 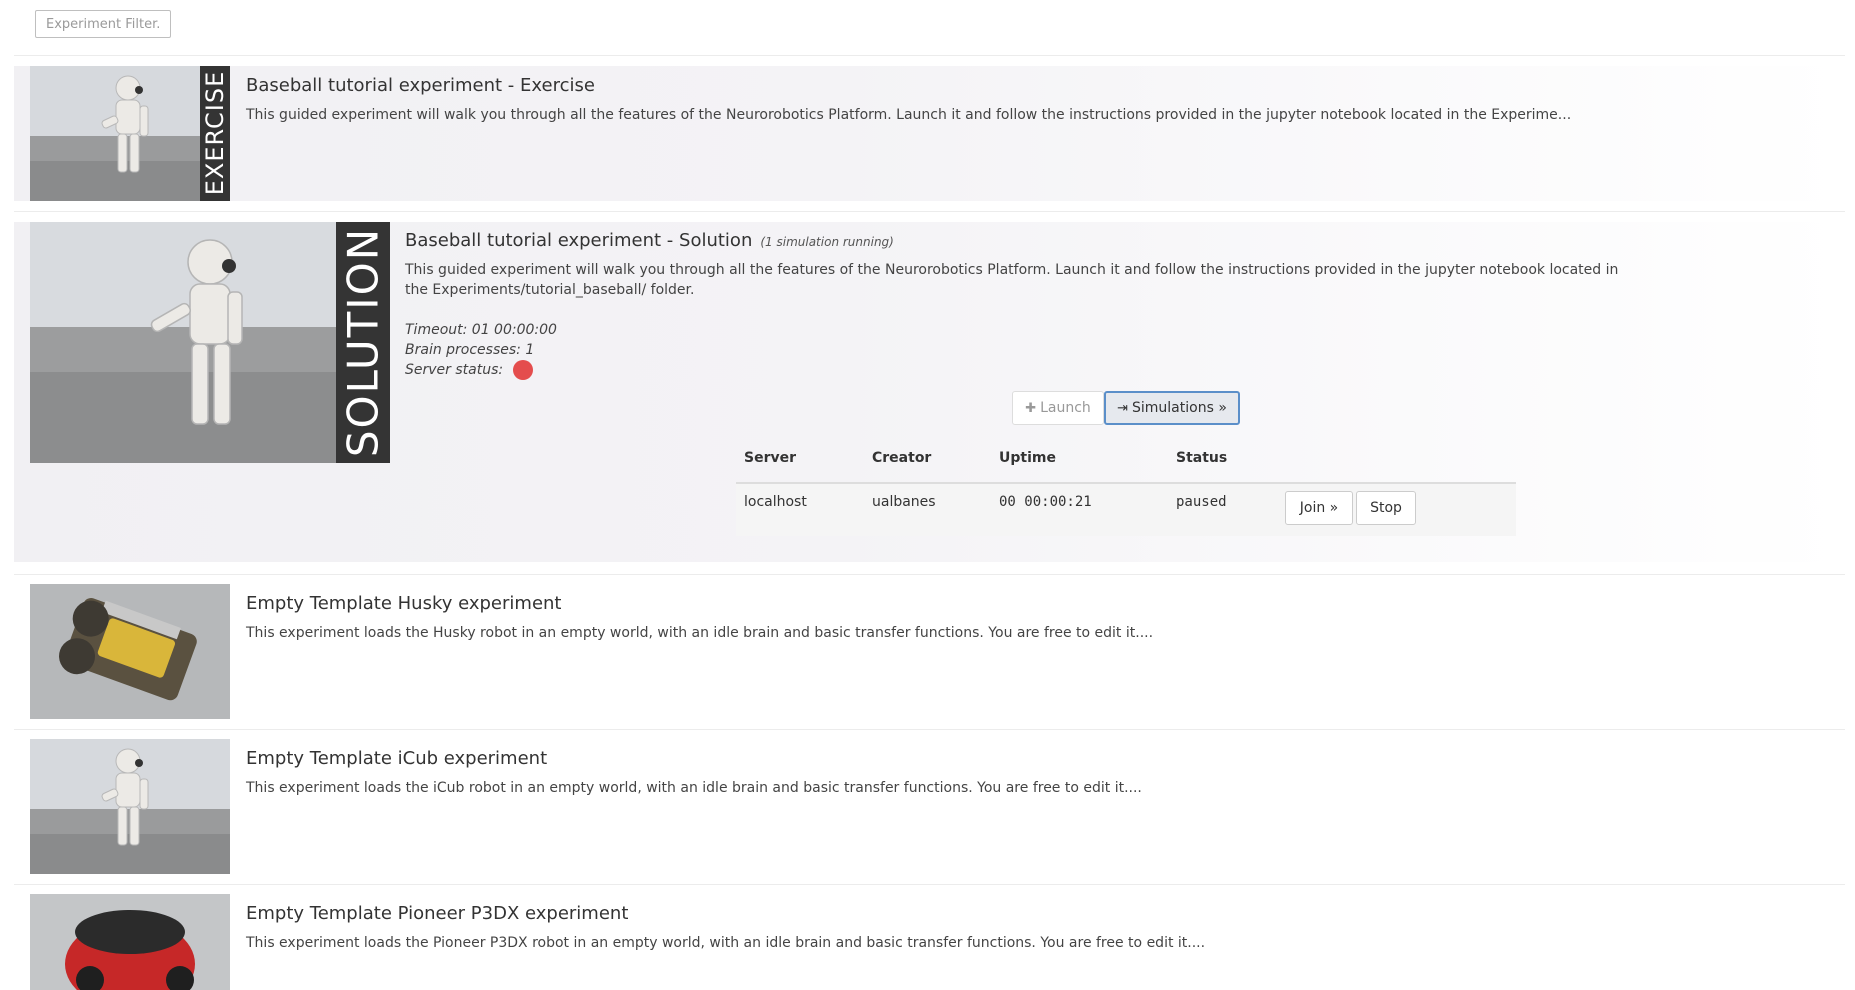 I want to click on cell-uptime: 00 00:00:21, so click(x=1045, y=502).